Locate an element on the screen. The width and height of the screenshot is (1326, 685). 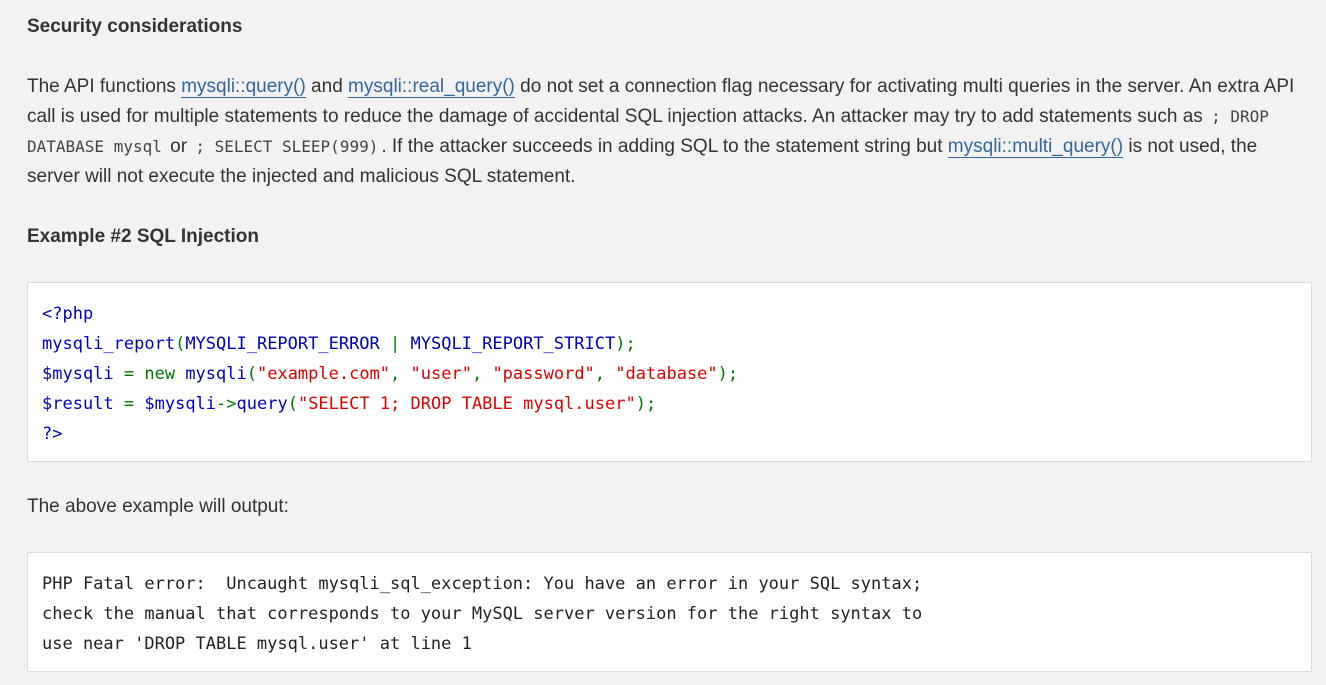
output-label: The above example will output: is located at coordinates (158, 506).